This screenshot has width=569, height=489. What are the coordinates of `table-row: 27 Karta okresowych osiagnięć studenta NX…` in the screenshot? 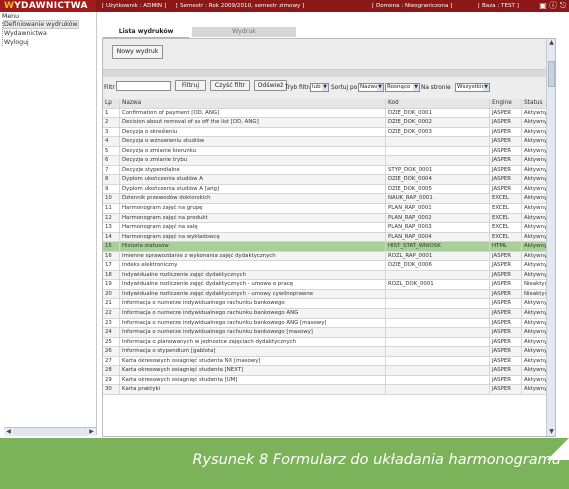 It's located at (325, 361).